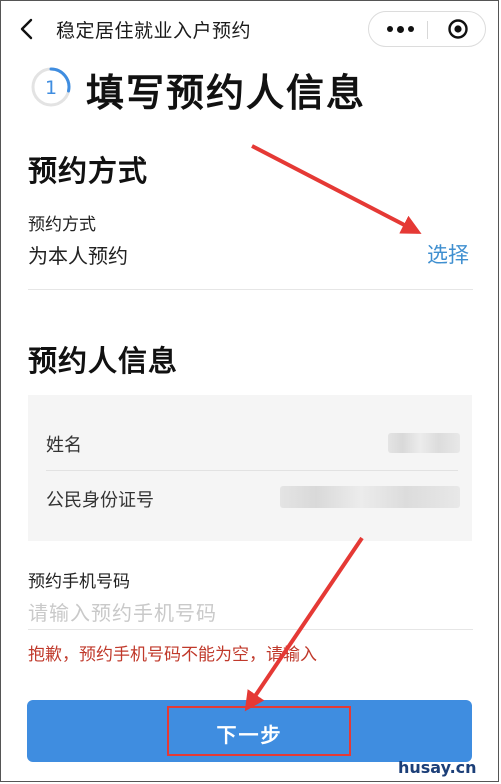 This screenshot has height=784, width=501. What do you see at coordinates (78, 256) in the screenshot?
I see `booking-method-value: 为本人预约` at bounding box center [78, 256].